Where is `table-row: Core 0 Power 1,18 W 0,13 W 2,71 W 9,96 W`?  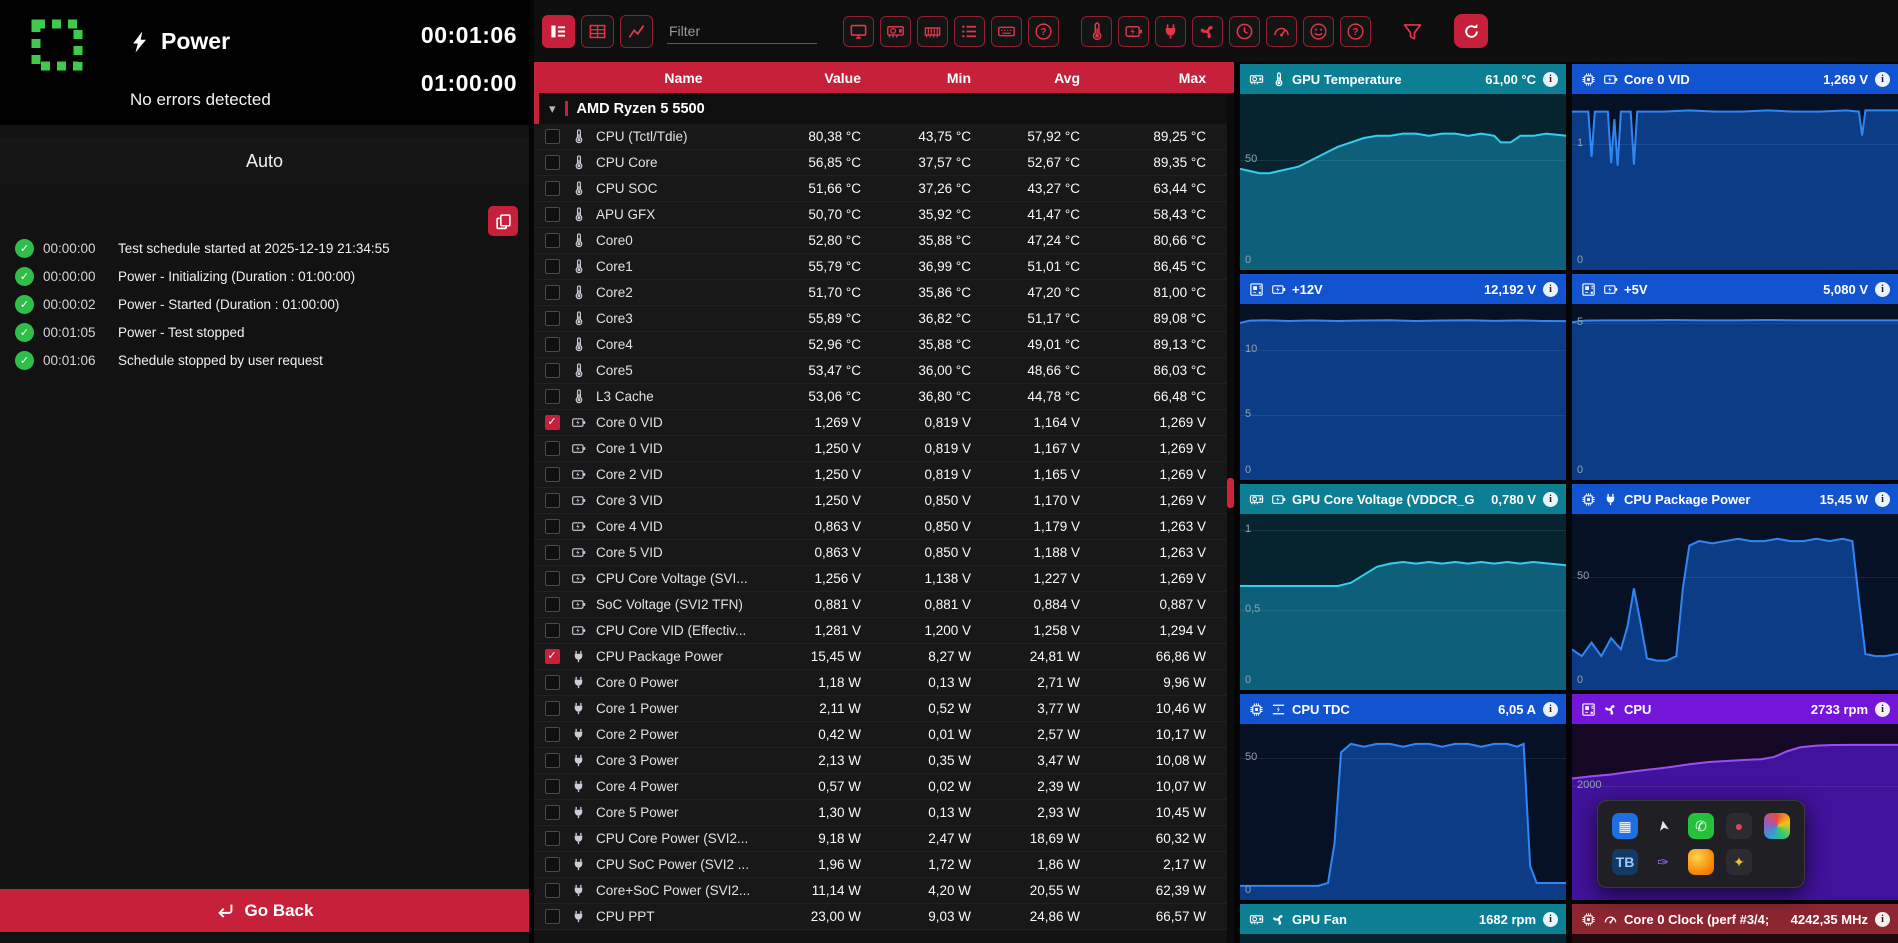
table-row: Core 0 Power 1,18 W 0,13 W 2,71 W 9,96 W is located at coordinates (884, 683).